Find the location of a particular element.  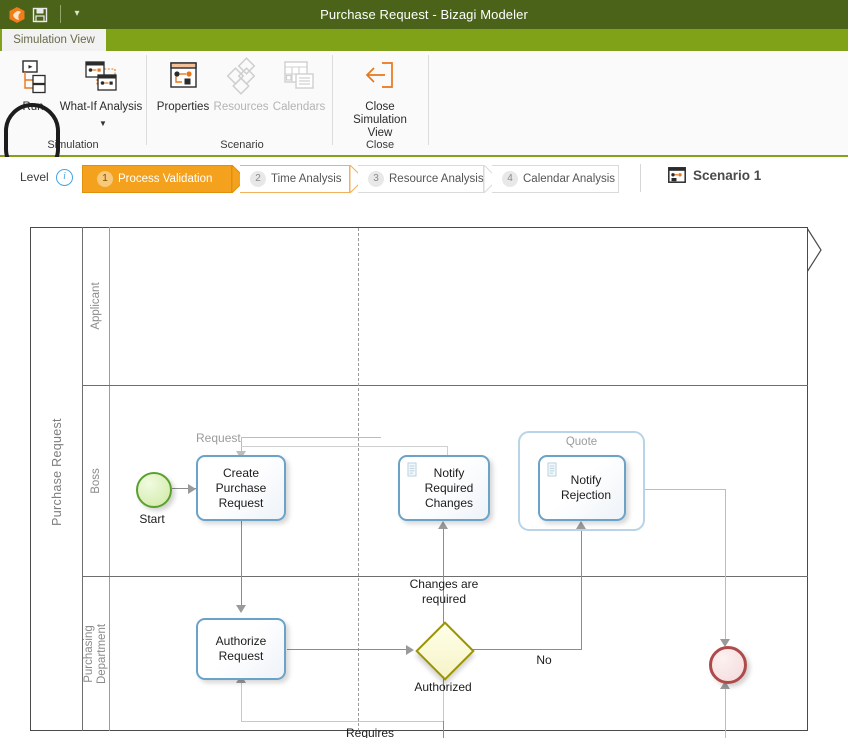

what-if-analysis-icon is located at coordinates (101, 78).